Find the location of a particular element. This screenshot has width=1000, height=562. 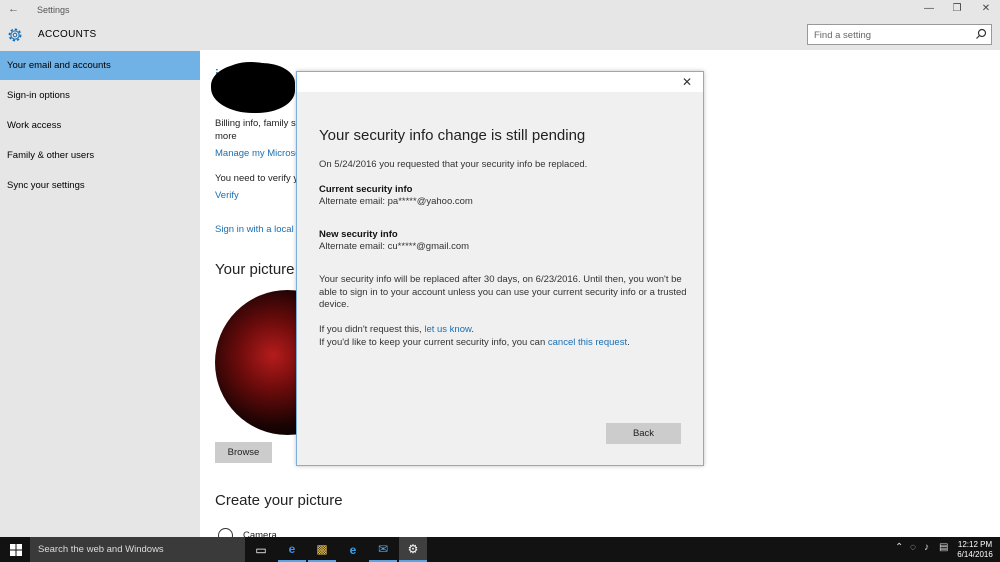

gear-icon is located at coordinates (15, 35).